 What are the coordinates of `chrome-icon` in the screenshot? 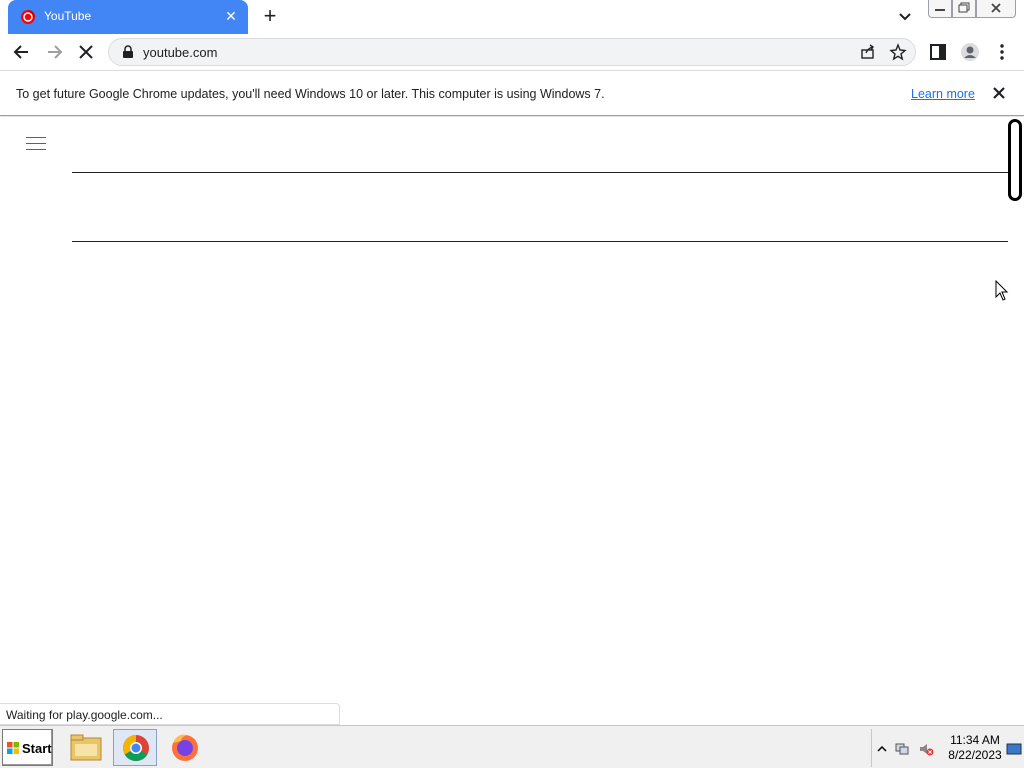 It's located at (135, 748).